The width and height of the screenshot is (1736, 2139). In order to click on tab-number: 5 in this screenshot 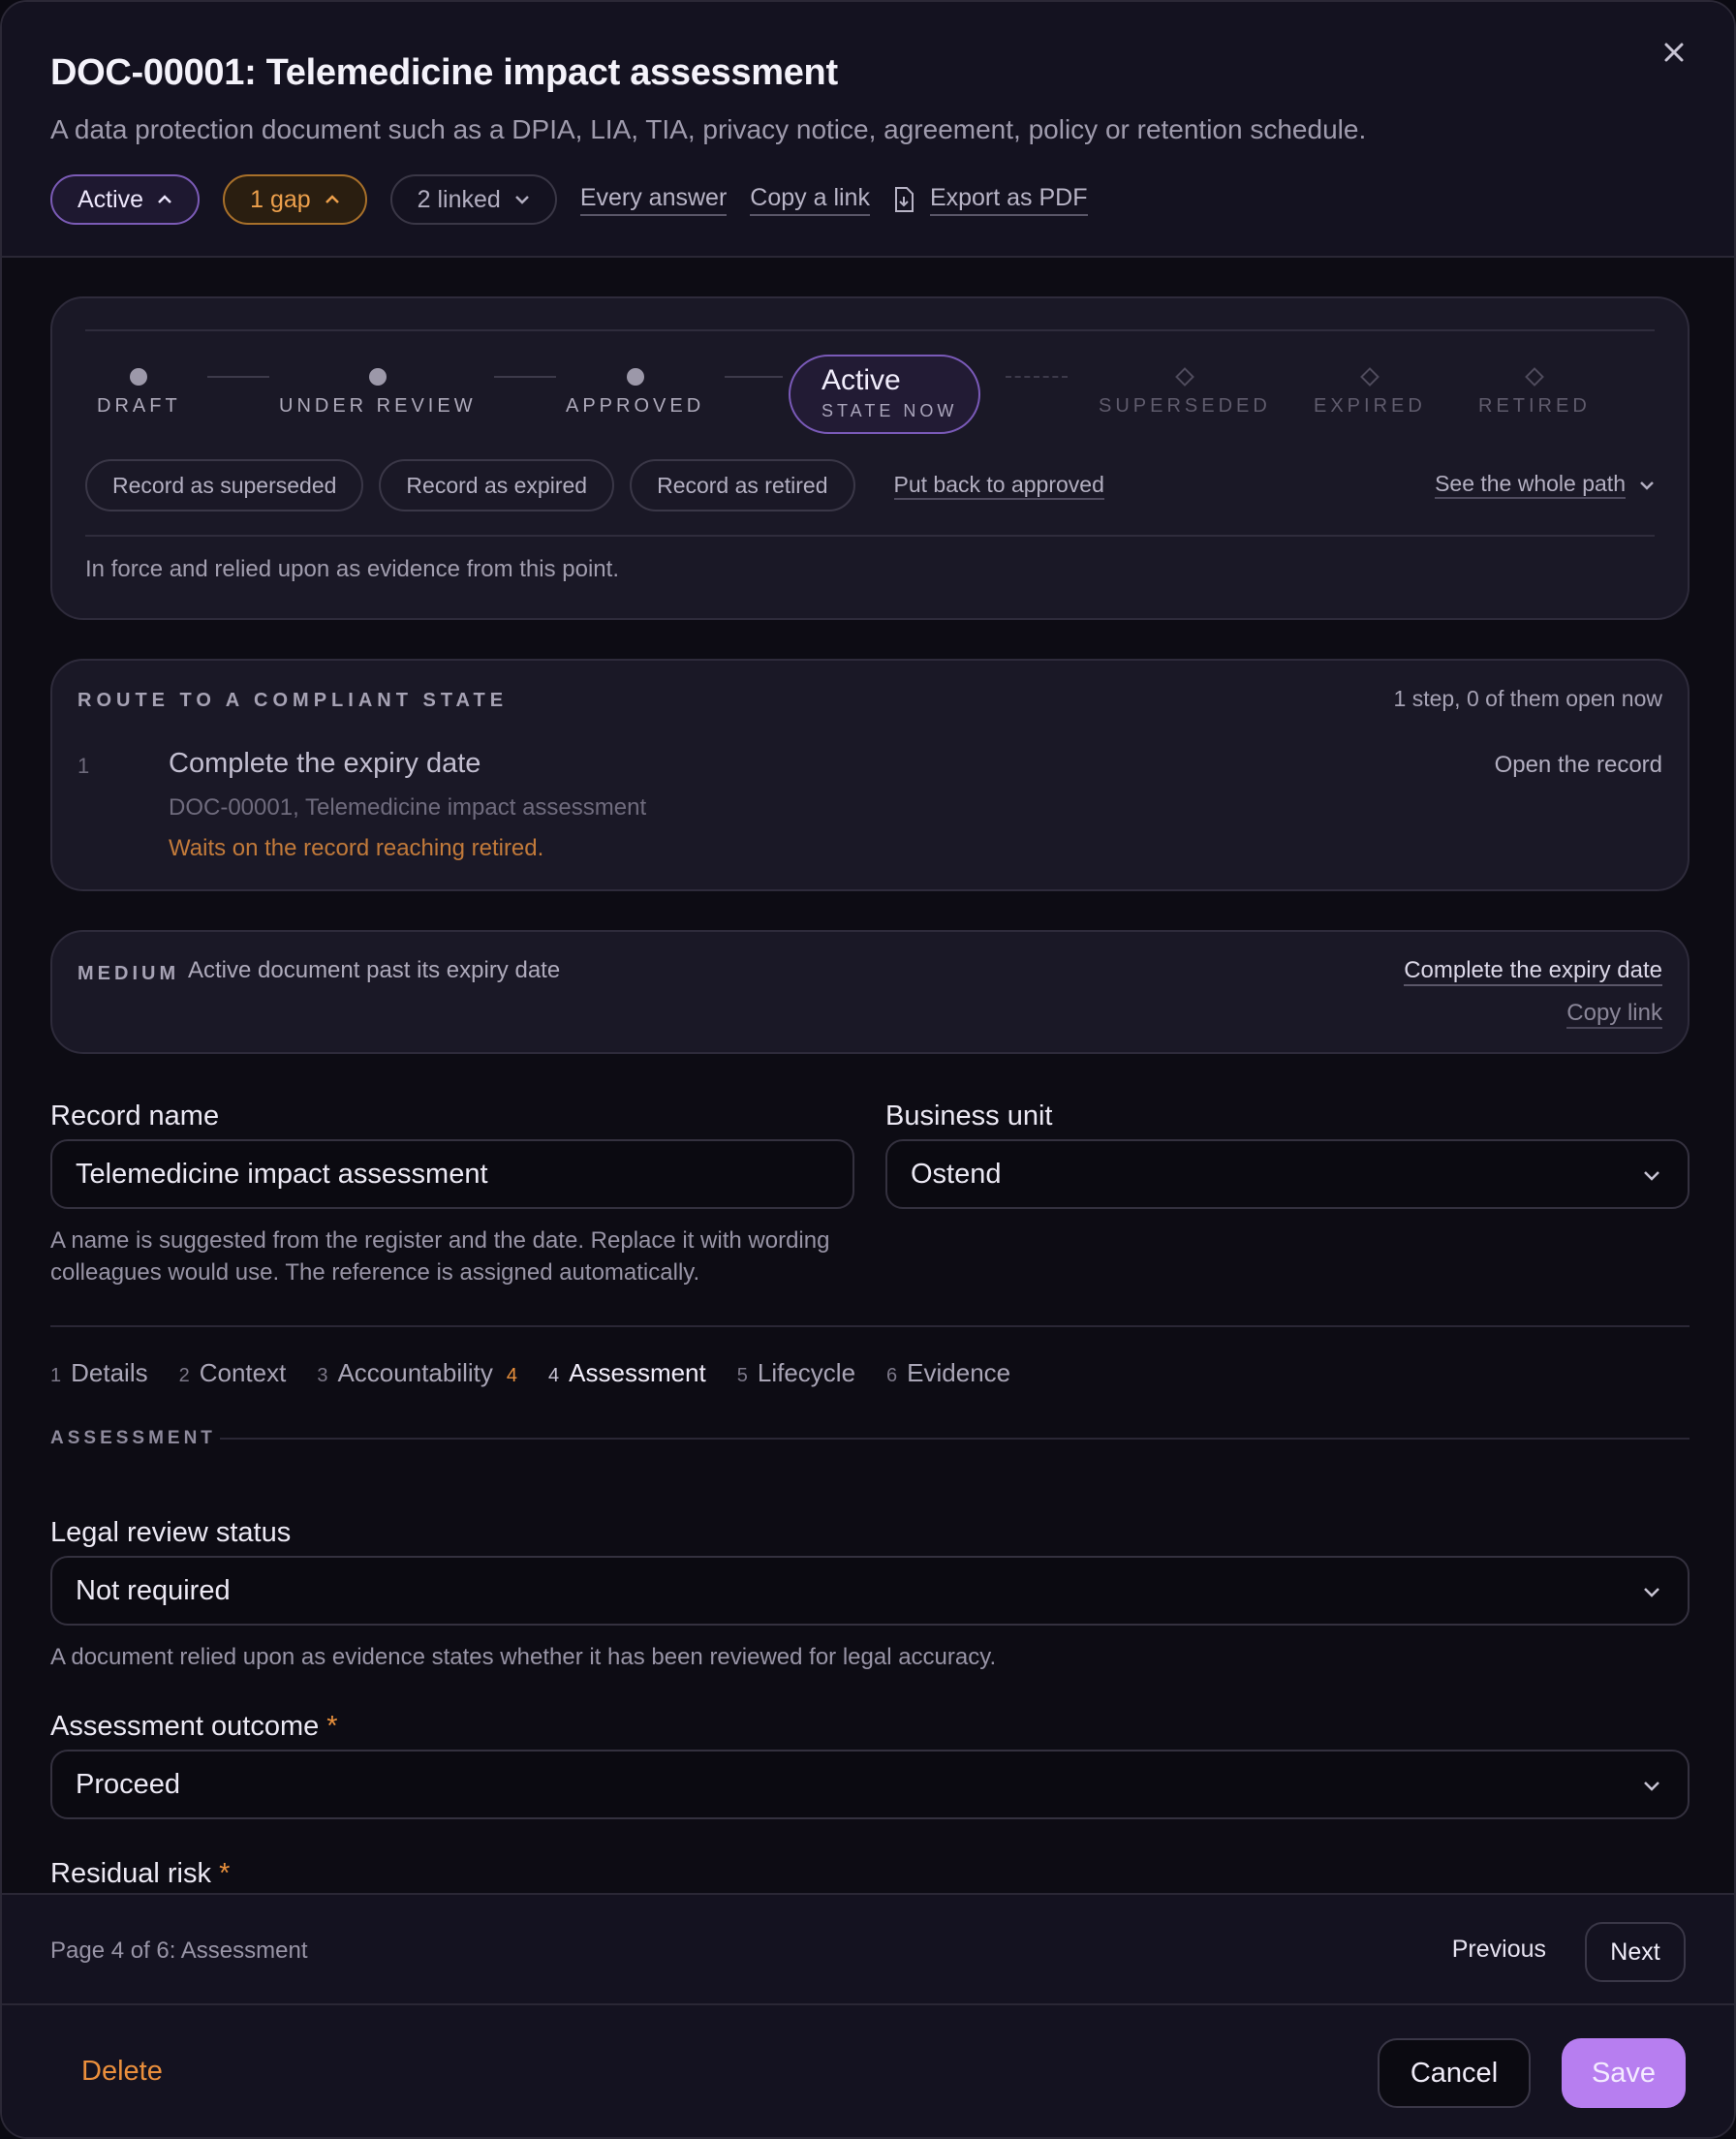, I will do `click(742, 1375)`.